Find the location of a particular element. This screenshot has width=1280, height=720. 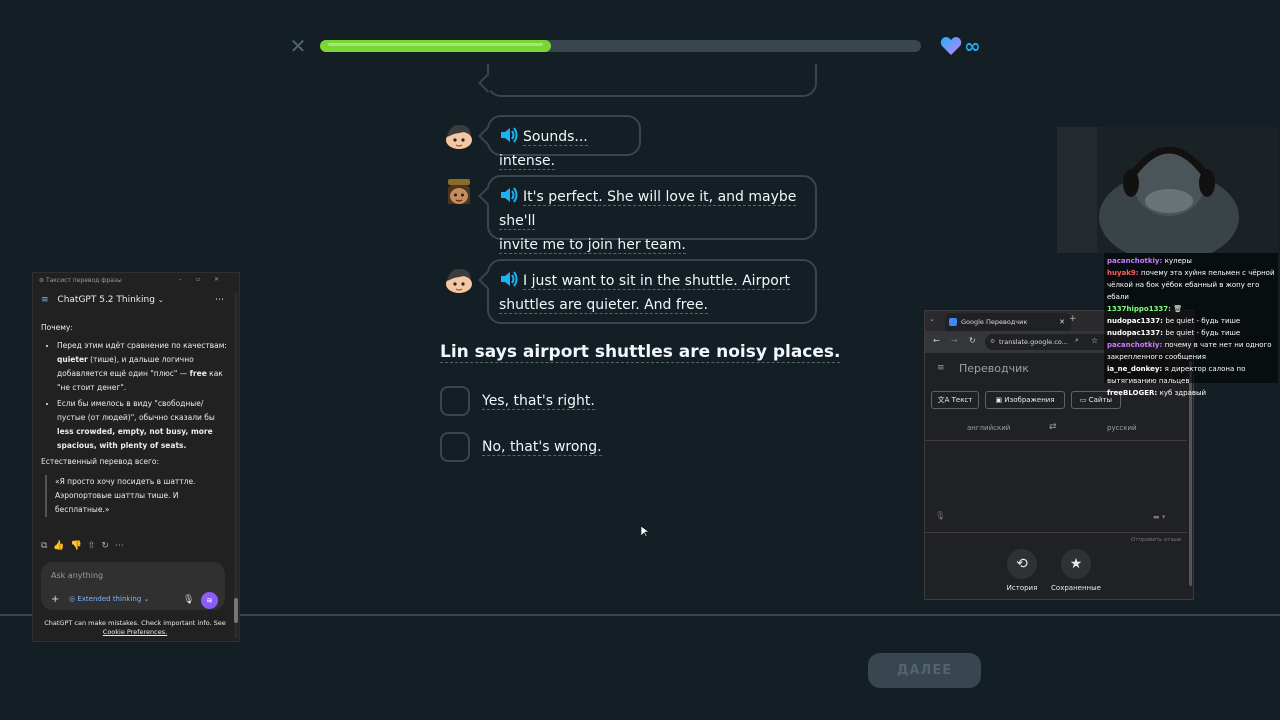

response-actions: ⧉👍👎⇧↻⋯ is located at coordinates (85, 546).